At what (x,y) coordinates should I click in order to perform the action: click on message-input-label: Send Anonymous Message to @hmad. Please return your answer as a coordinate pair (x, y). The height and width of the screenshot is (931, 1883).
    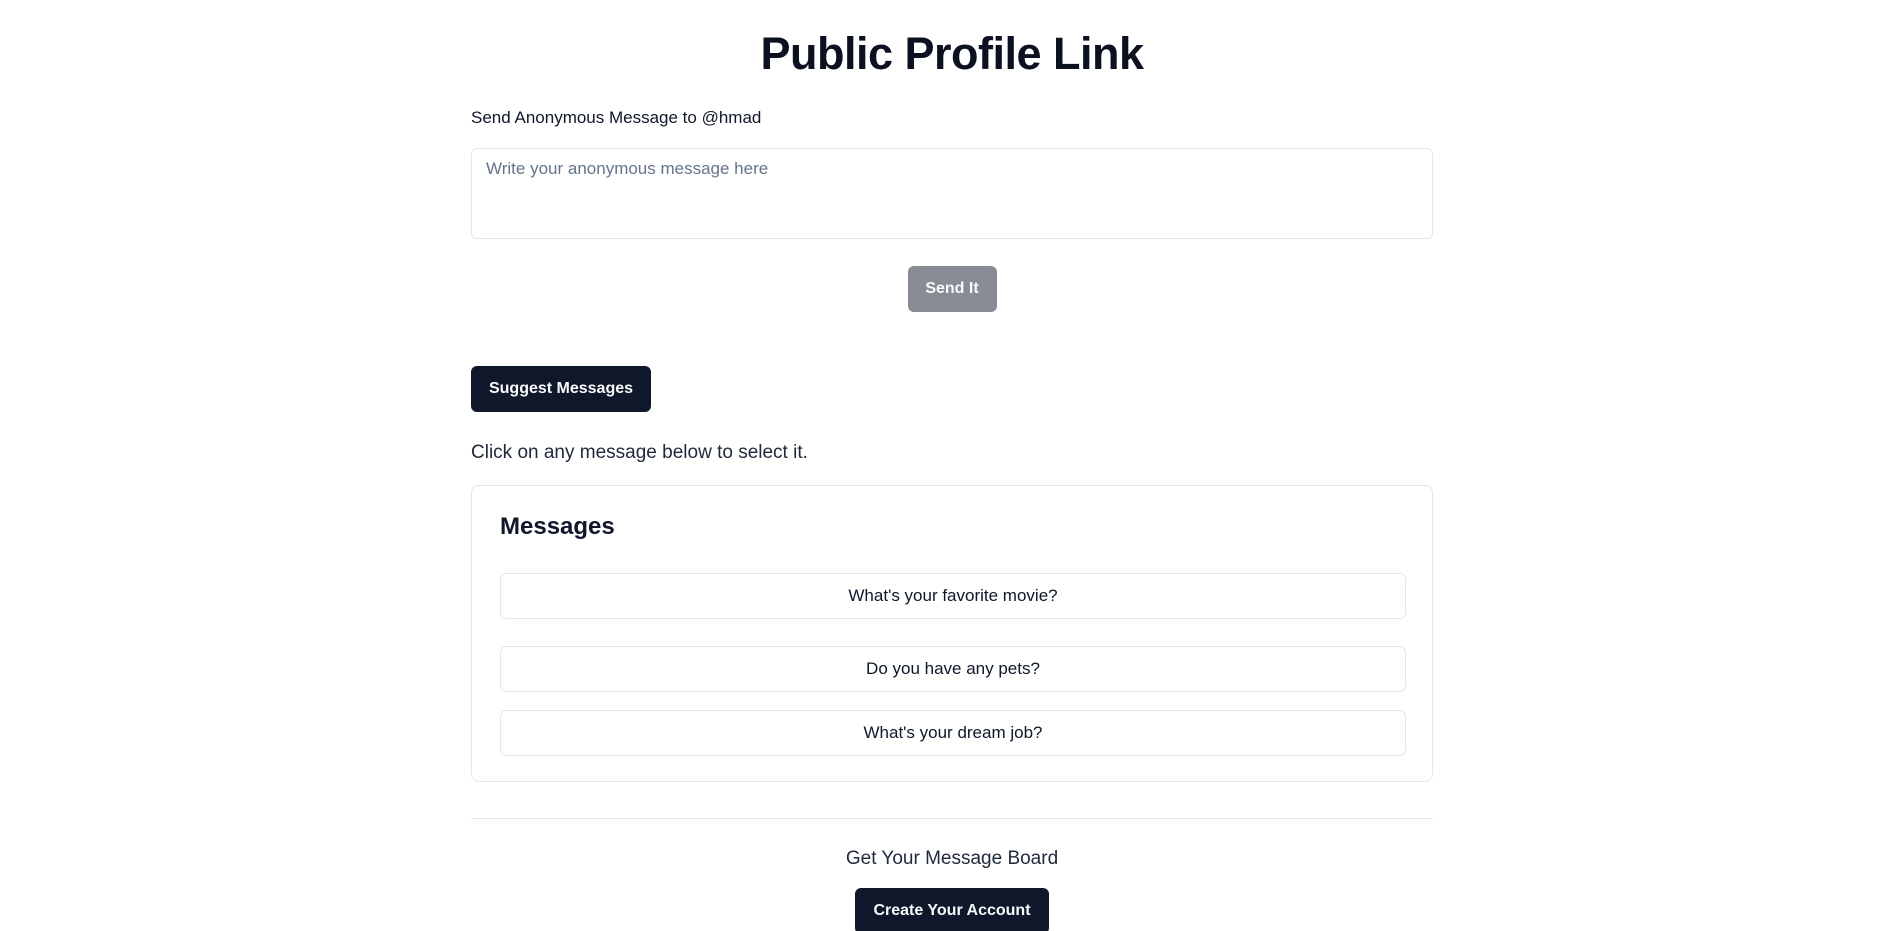
    Looking at the image, I should click on (616, 117).